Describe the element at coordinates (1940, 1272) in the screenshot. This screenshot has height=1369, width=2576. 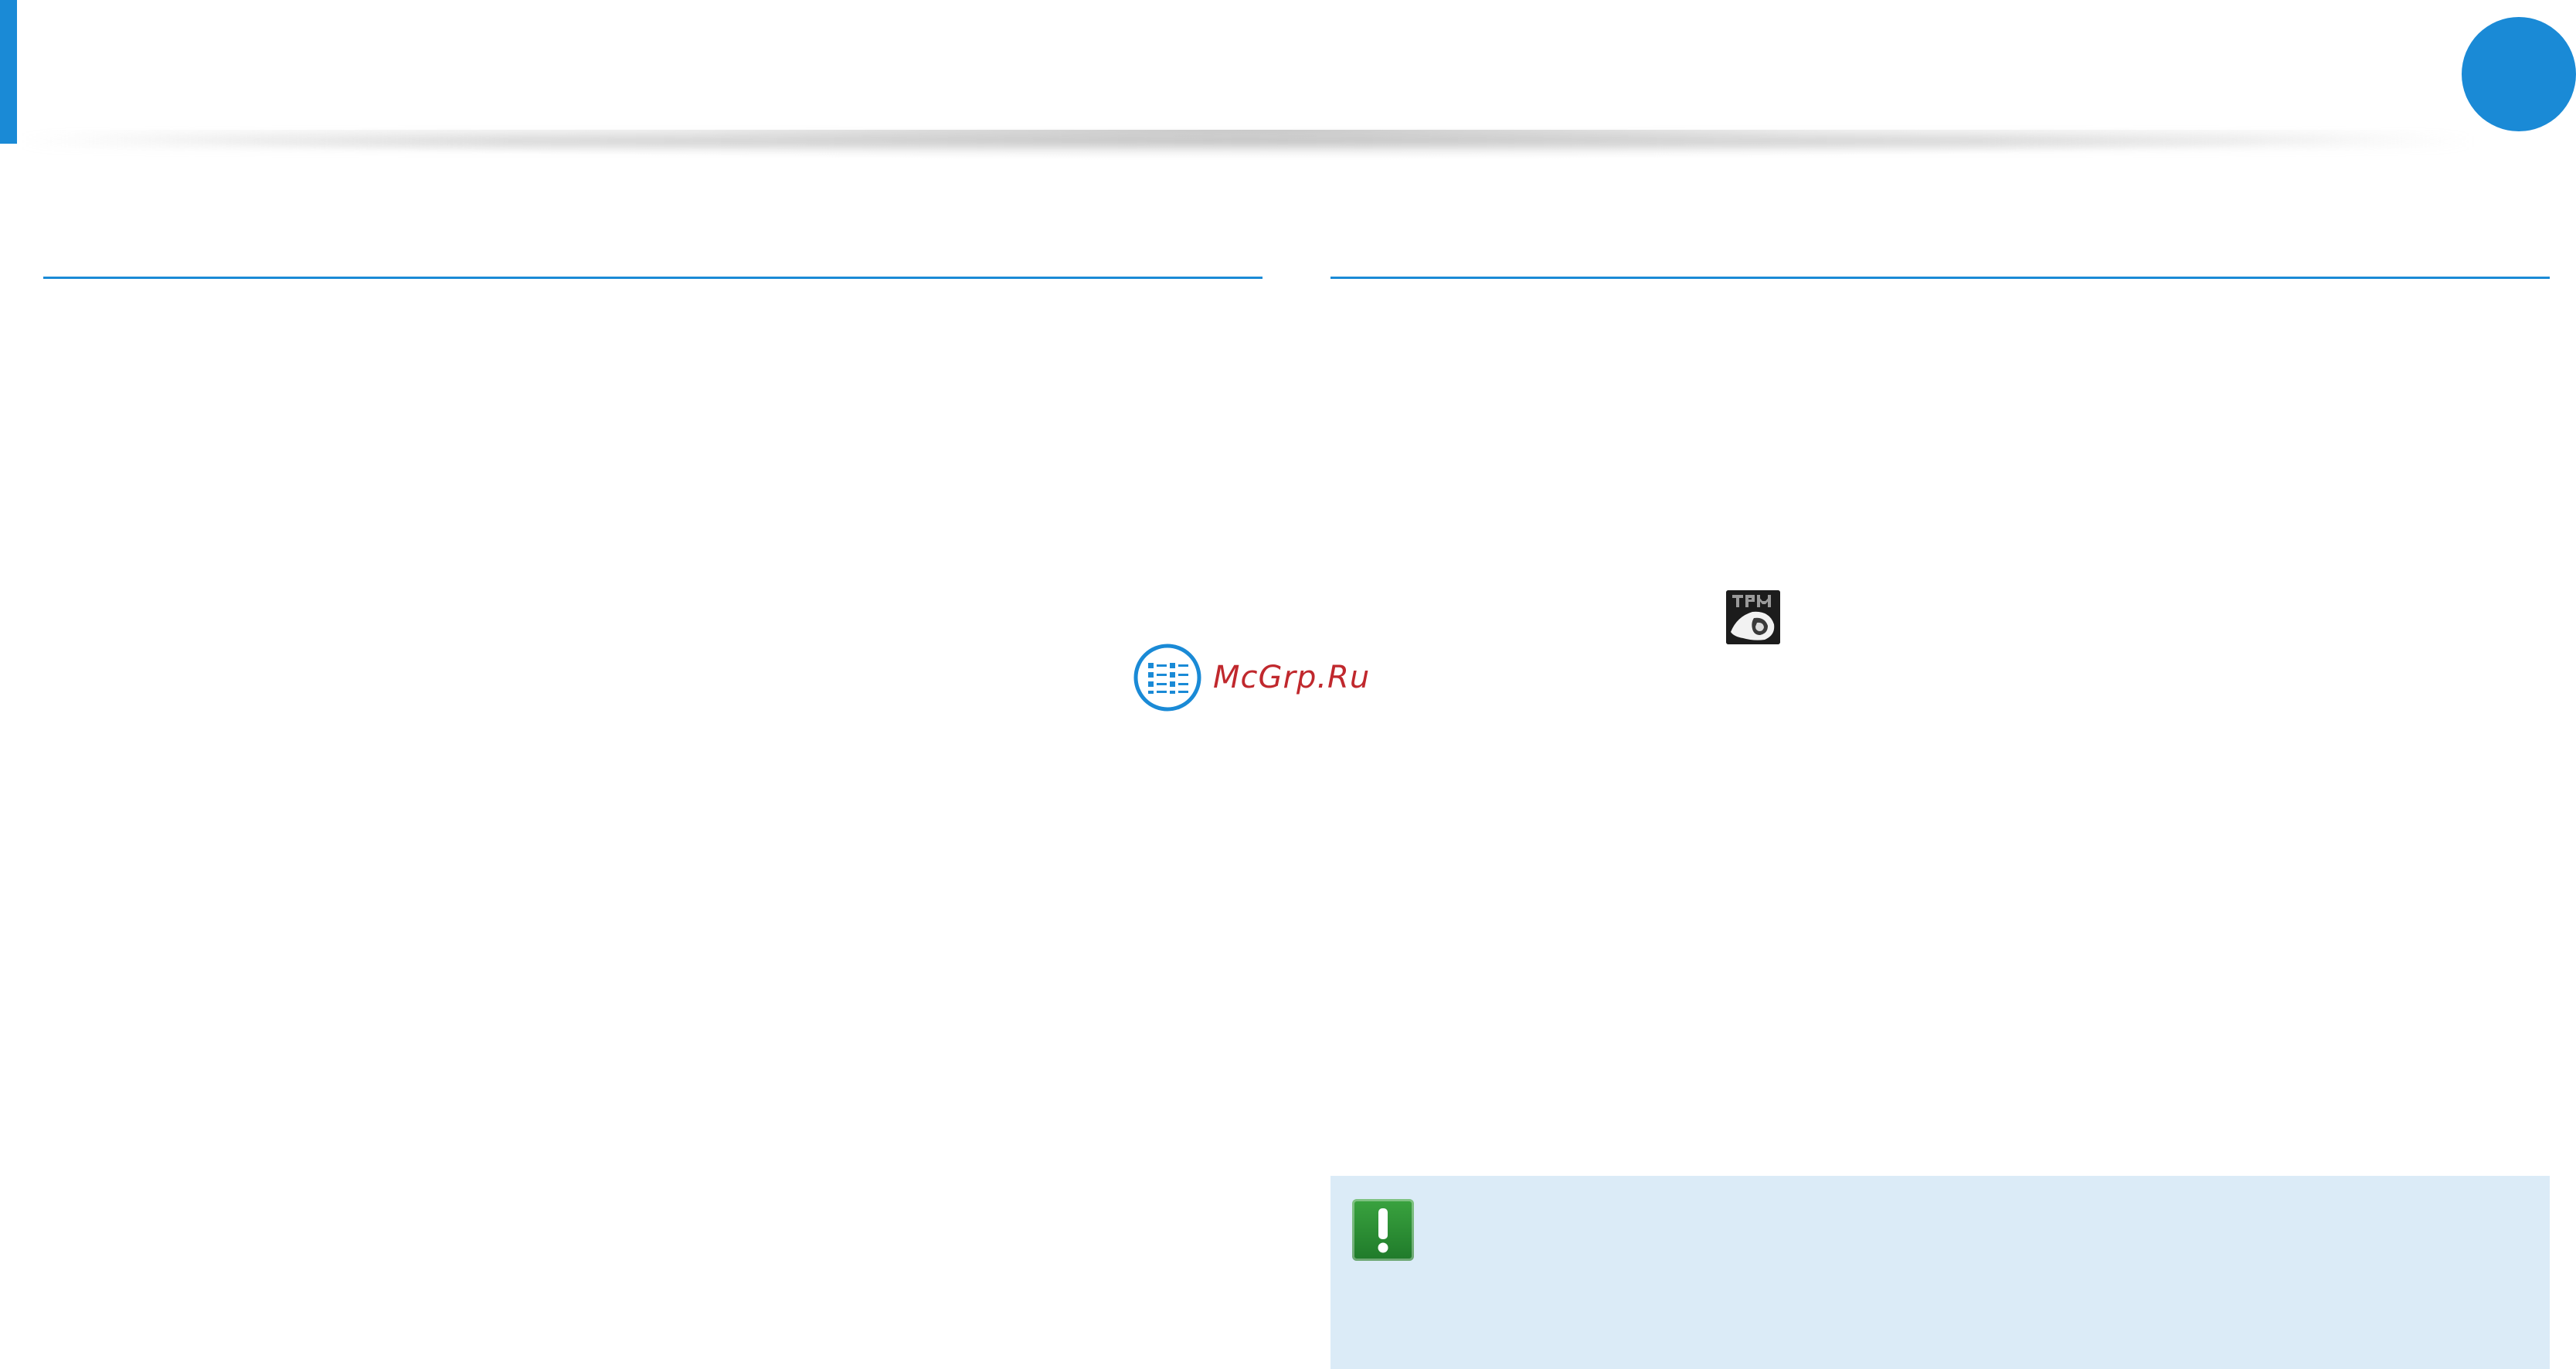
I see `caution-note-box` at that location.